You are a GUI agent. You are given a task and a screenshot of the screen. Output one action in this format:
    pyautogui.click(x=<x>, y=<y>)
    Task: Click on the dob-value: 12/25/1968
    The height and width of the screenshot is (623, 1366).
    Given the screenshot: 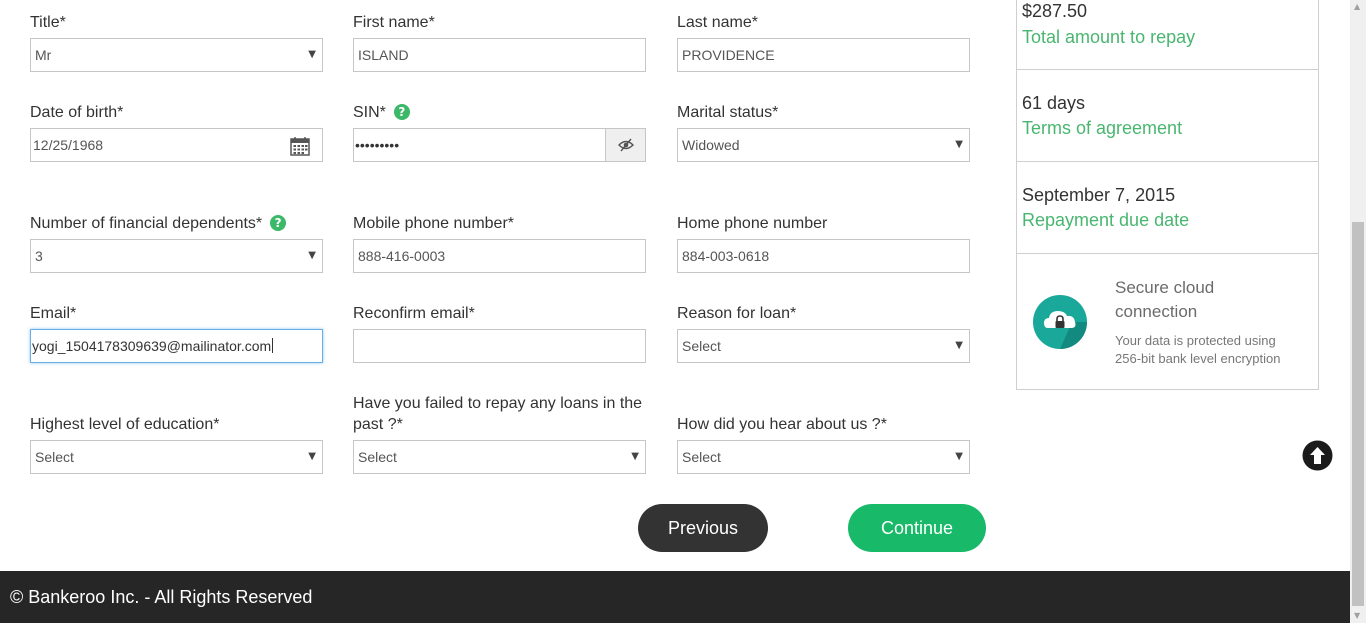 What is the action you would take?
    pyautogui.click(x=68, y=145)
    